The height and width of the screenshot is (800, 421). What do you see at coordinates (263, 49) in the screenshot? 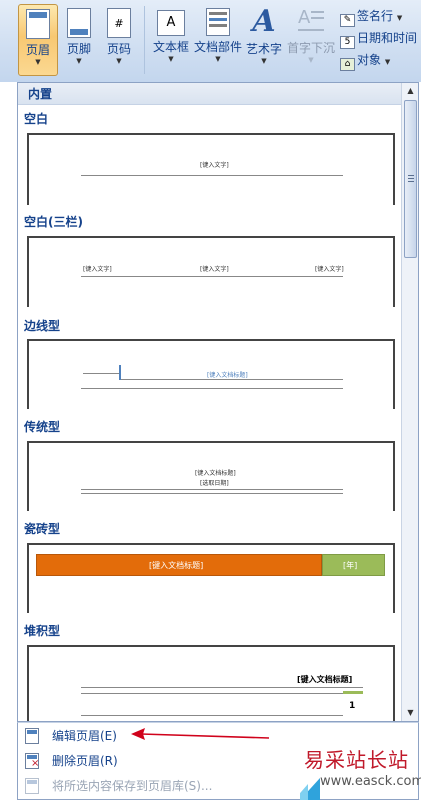
I see `wordart-button-label: 艺术字` at bounding box center [263, 49].